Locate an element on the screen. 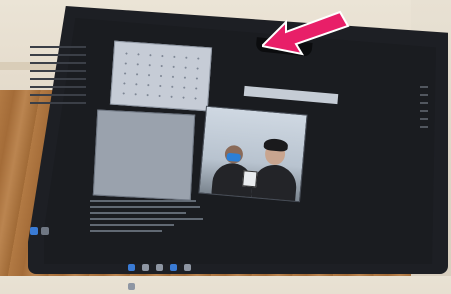  id-badge is located at coordinates (250, 179).